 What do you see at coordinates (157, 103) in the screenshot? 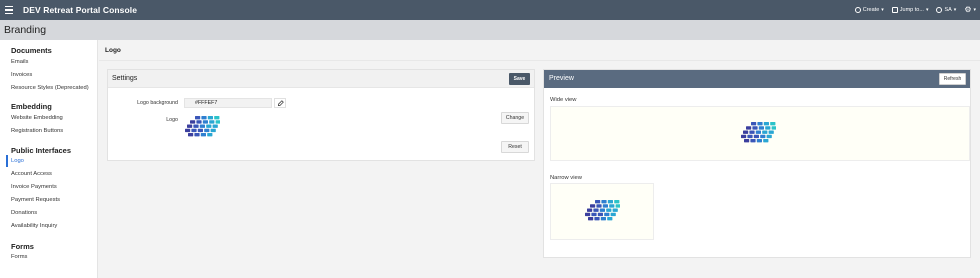
I see `logo-background-label: Logo background` at bounding box center [157, 103].